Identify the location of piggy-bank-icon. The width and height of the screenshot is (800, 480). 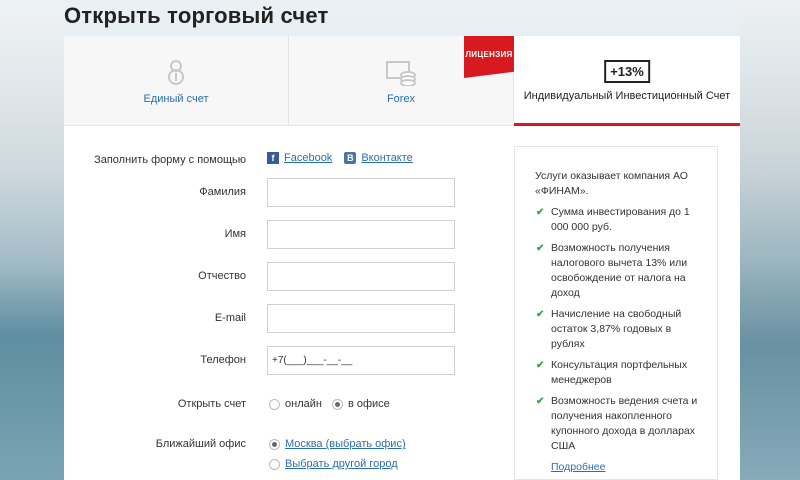
(176, 72).